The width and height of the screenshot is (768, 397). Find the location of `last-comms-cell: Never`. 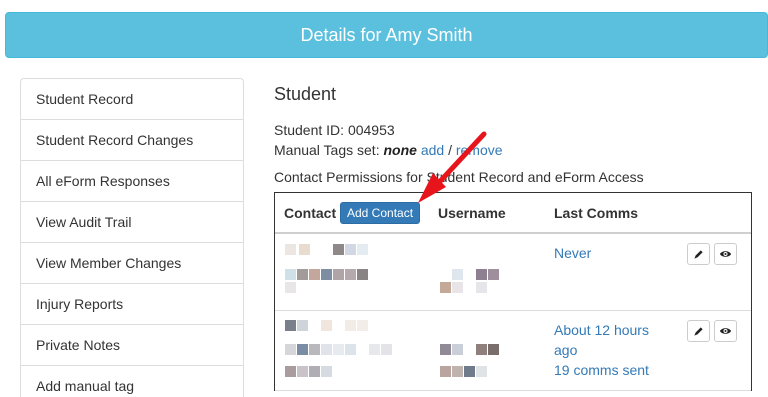

last-comms-cell: Never is located at coordinates (609, 253).